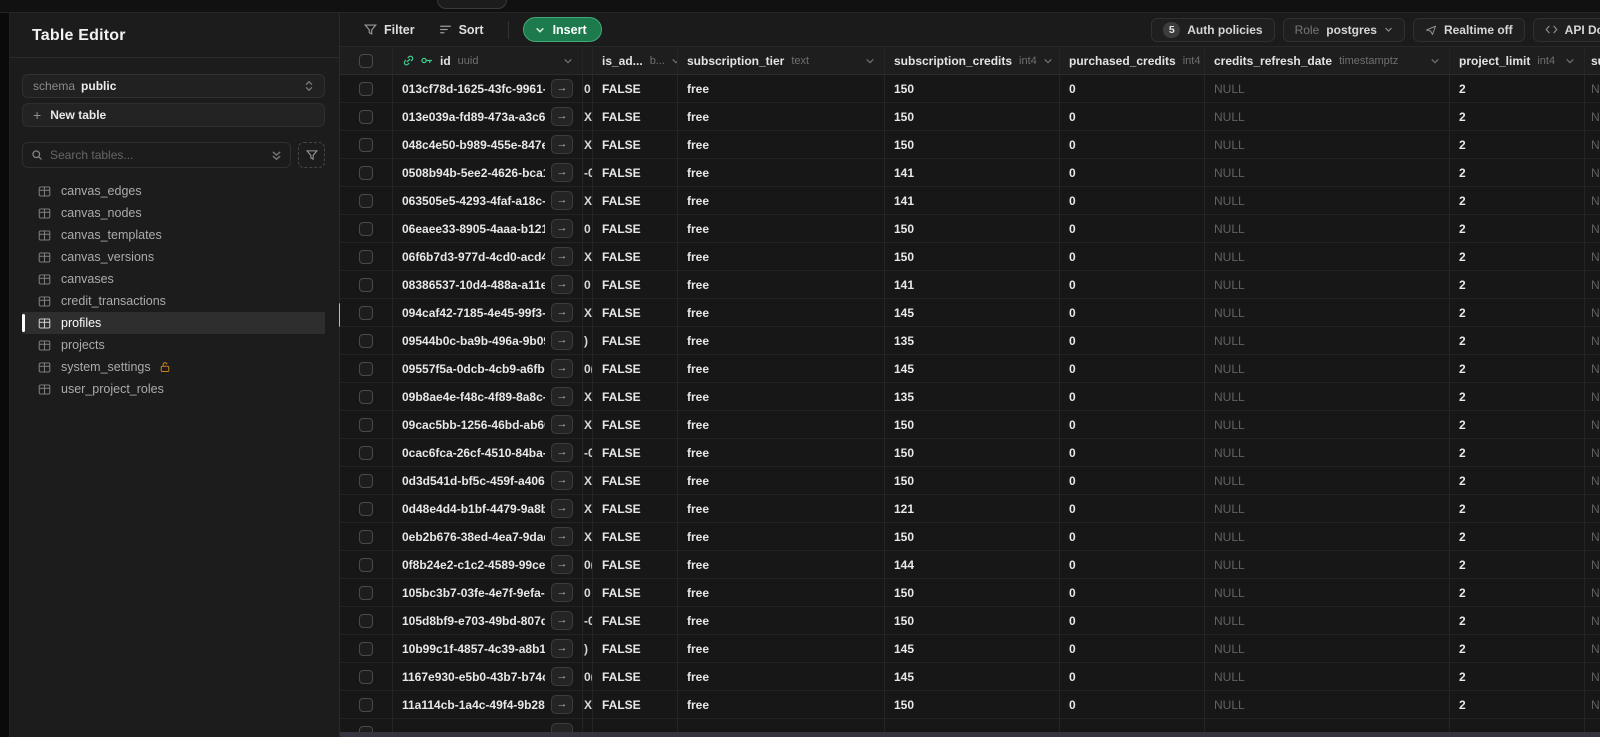 This screenshot has width=1600, height=737. I want to click on column-header-credits_refresh_date: credits_refresh_date timestamptz, so click(1327, 60).